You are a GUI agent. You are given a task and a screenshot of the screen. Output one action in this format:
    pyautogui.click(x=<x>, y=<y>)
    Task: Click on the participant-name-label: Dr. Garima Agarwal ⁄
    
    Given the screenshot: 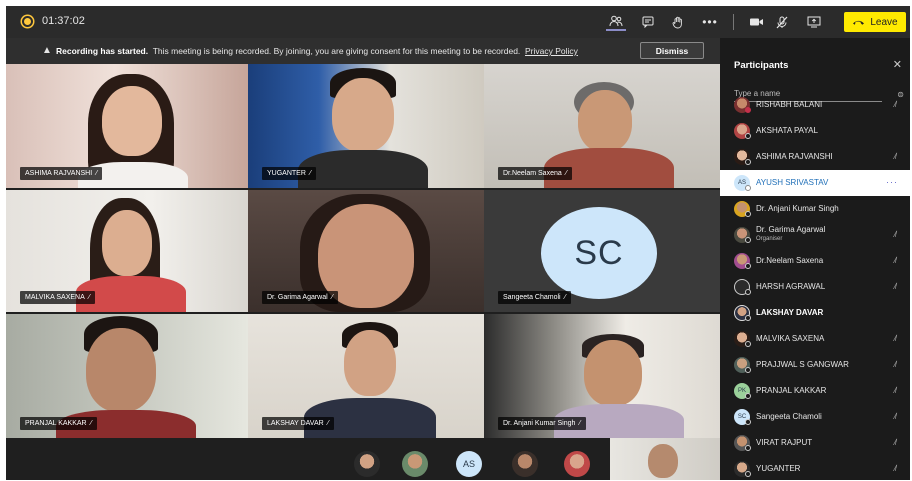 What is the action you would take?
    pyautogui.click(x=300, y=297)
    